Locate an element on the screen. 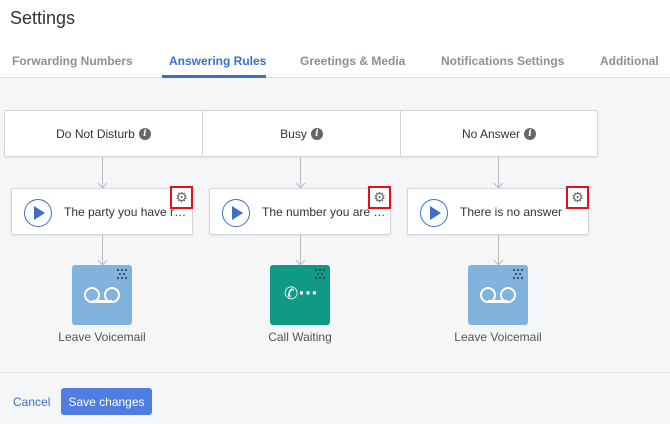 This screenshot has height=424, width=670. call-waiting-icon: ✆··· is located at coordinates (301, 294).